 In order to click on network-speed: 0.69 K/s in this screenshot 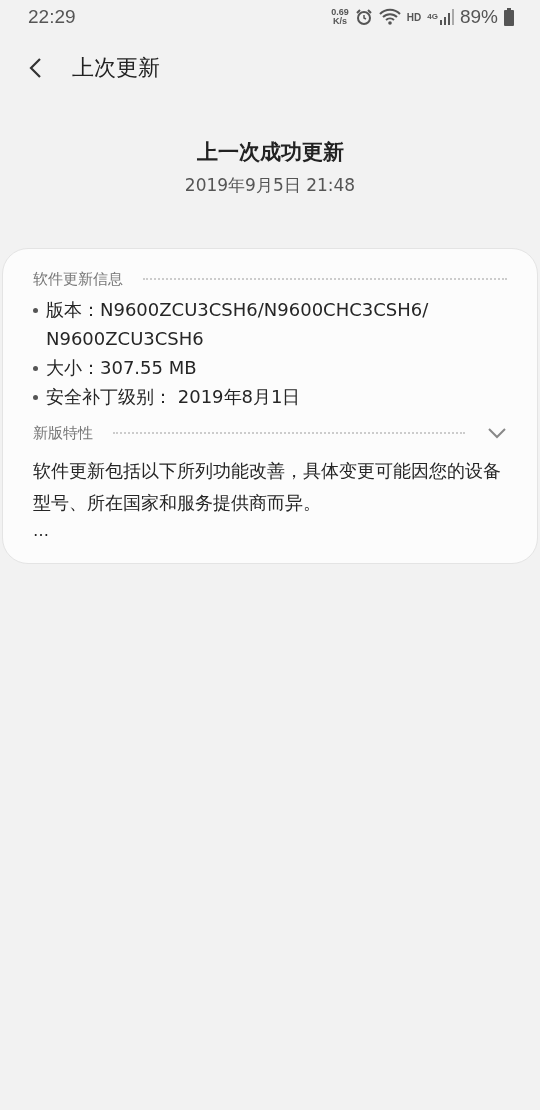, I will do `click(340, 17)`.